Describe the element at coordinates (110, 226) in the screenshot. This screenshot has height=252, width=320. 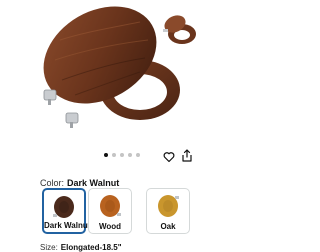
I see `swatch-label: Wood` at that location.